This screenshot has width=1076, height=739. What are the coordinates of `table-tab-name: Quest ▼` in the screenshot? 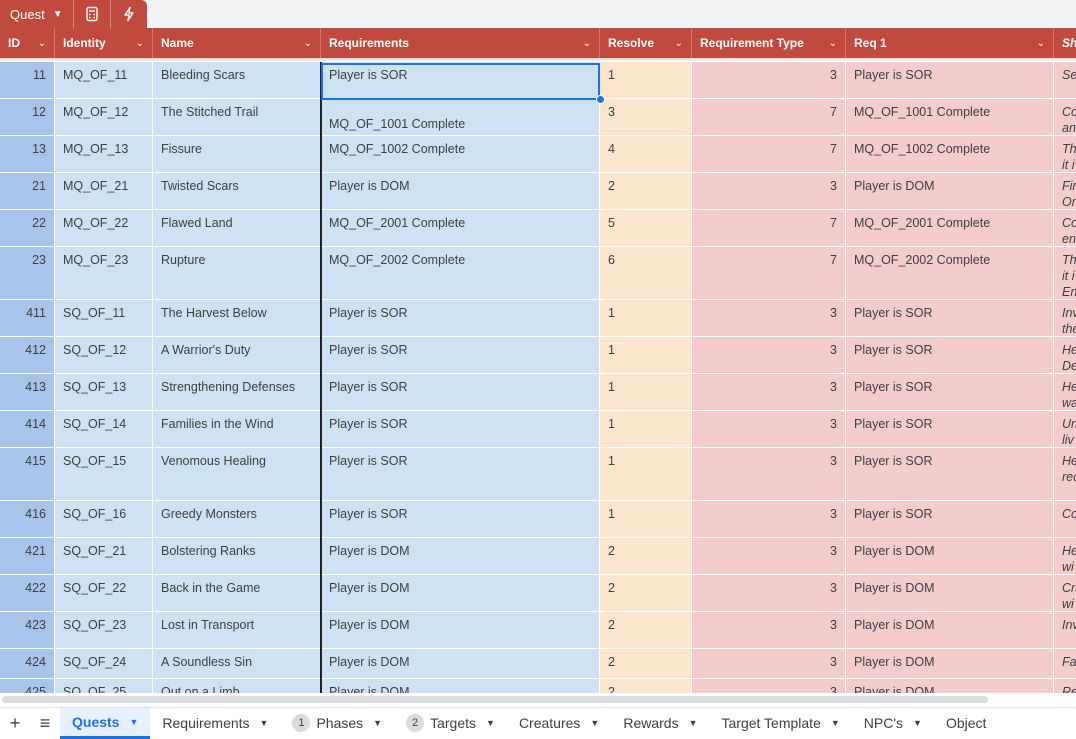 It's located at (37, 14).